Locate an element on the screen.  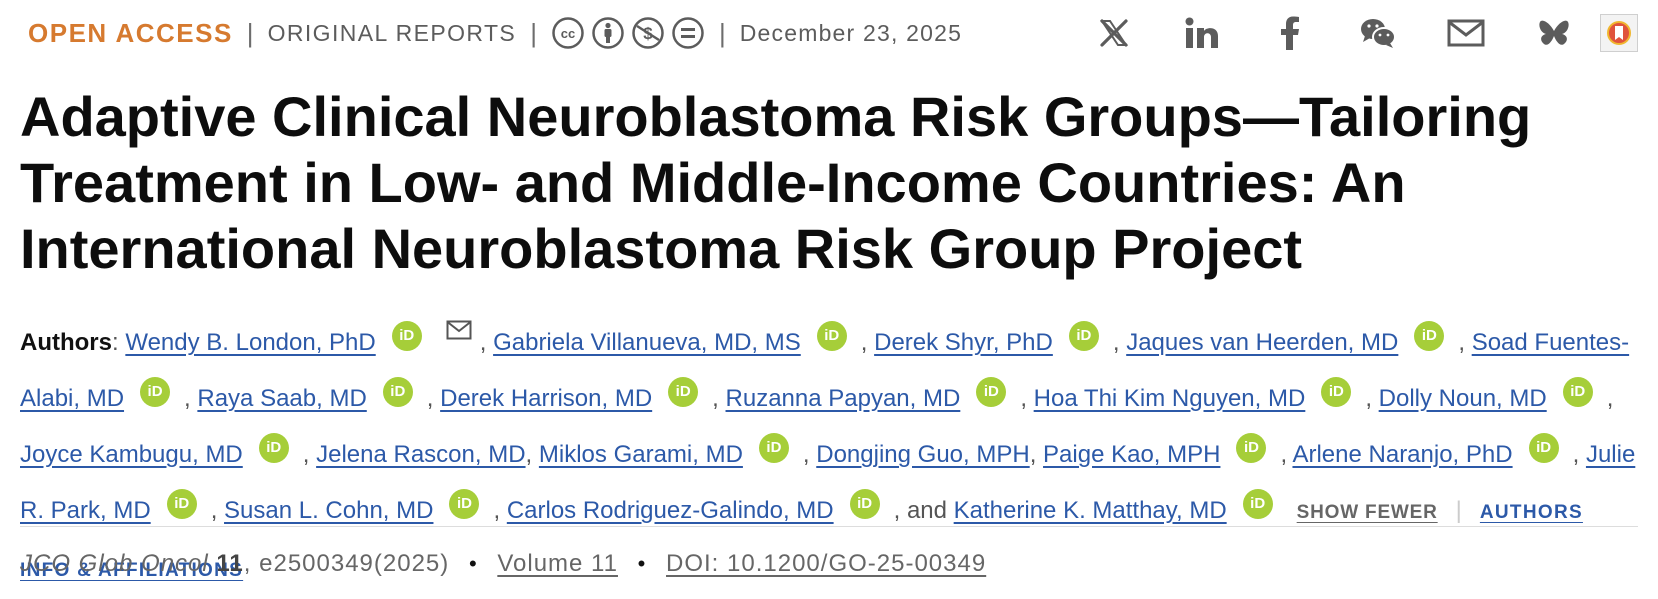
license-icons: cc $ is located at coordinates (628, 33).